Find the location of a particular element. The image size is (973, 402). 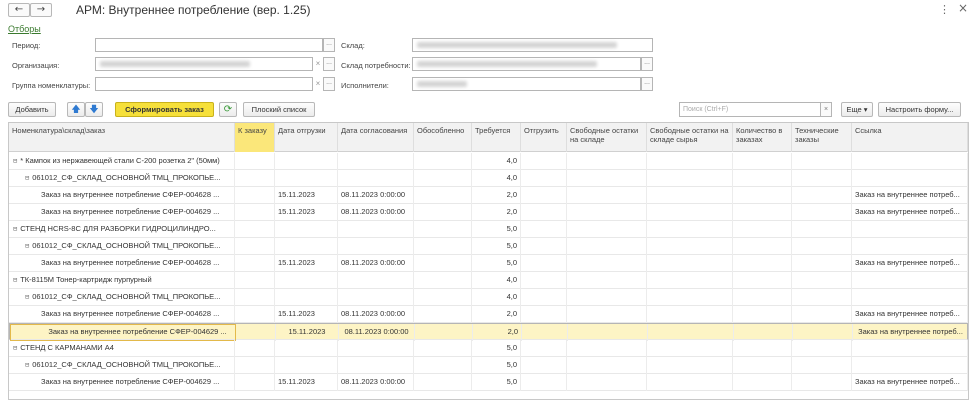

tech-orders-cell is located at coordinates (822, 178).